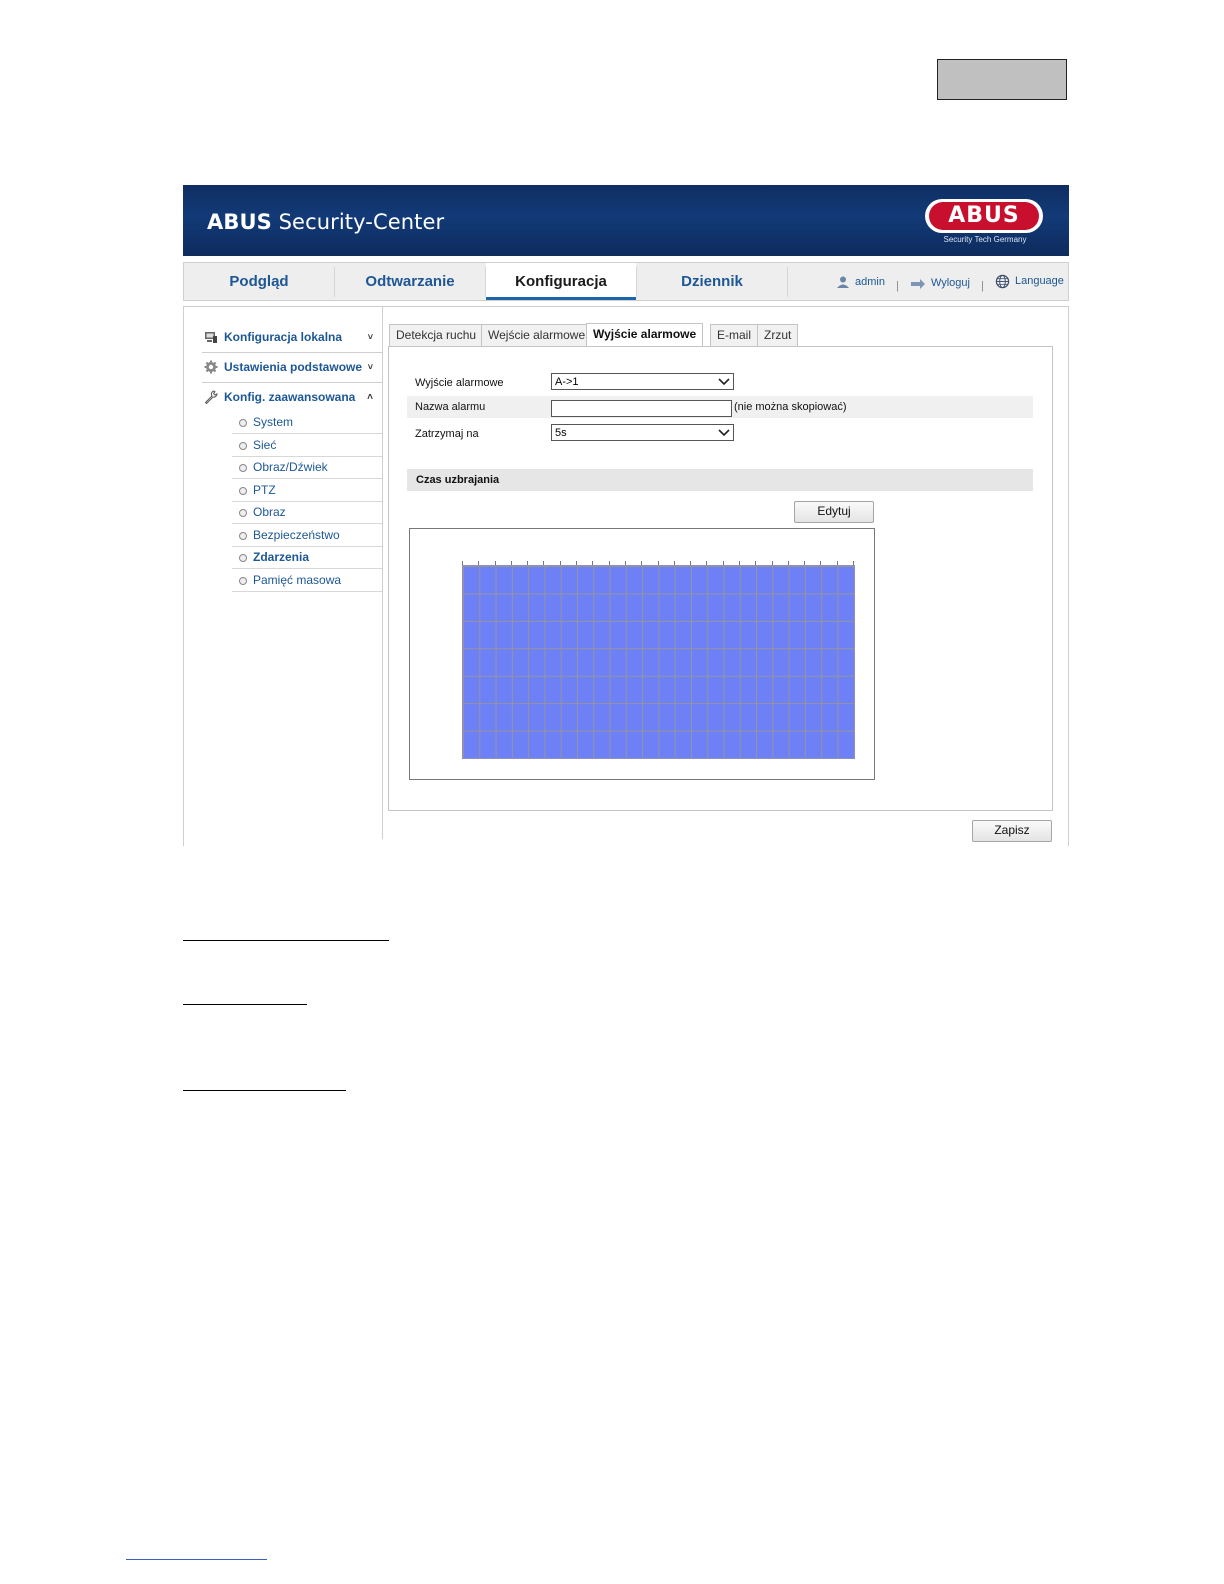 This screenshot has height=1584, width=1224. Describe the element at coordinates (537, 335) in the screenshot. I see `tab-alarm-input: Wejście alarmowe` at that location.